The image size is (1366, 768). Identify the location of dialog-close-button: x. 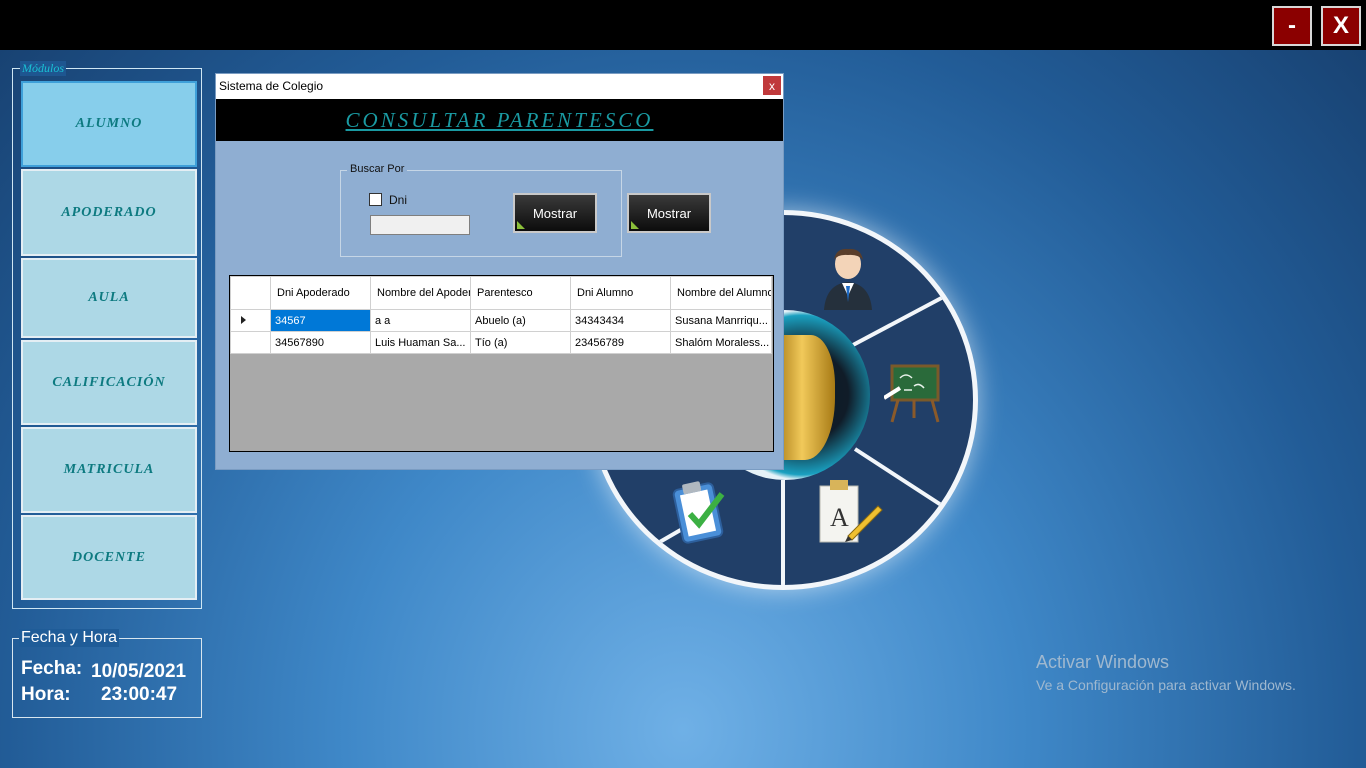
(772, 85).